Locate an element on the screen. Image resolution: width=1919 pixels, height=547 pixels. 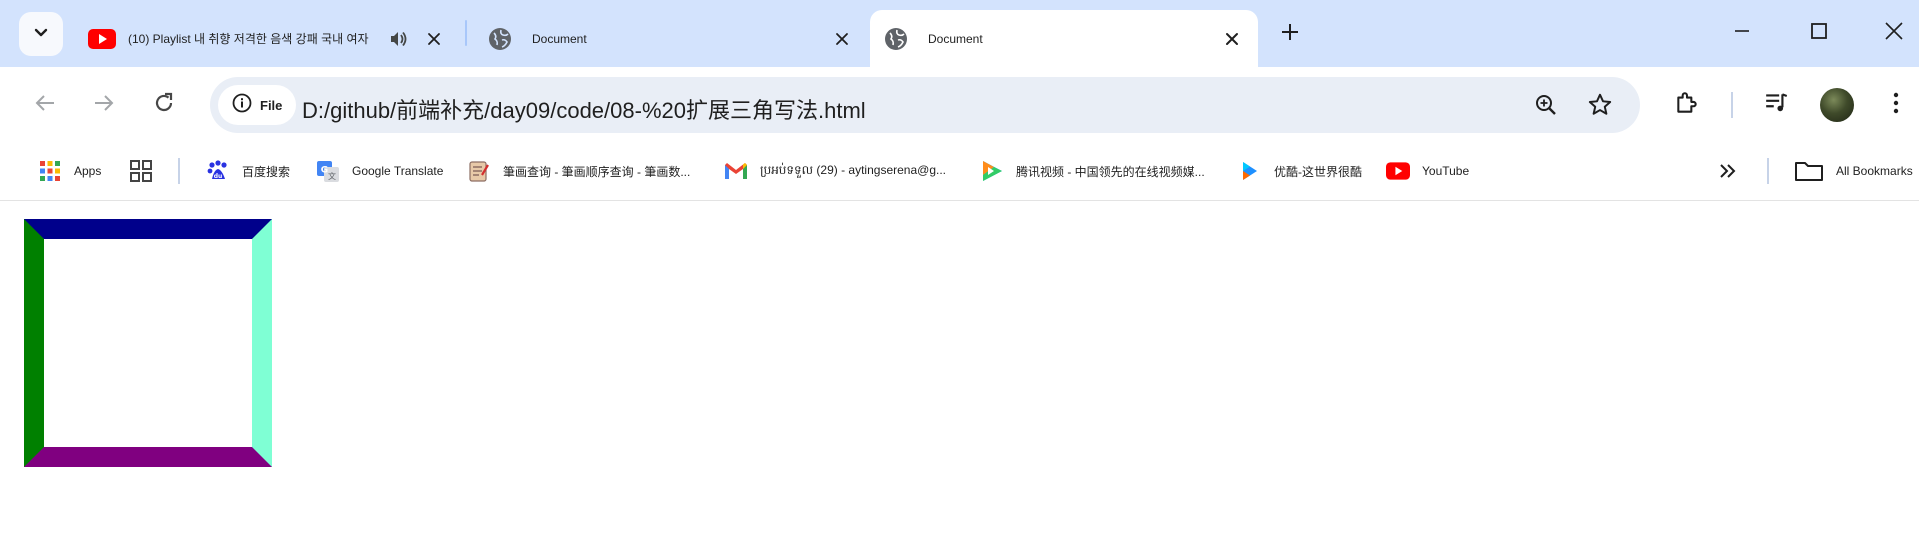
svg-text: du is located at coordinates (218, 176).